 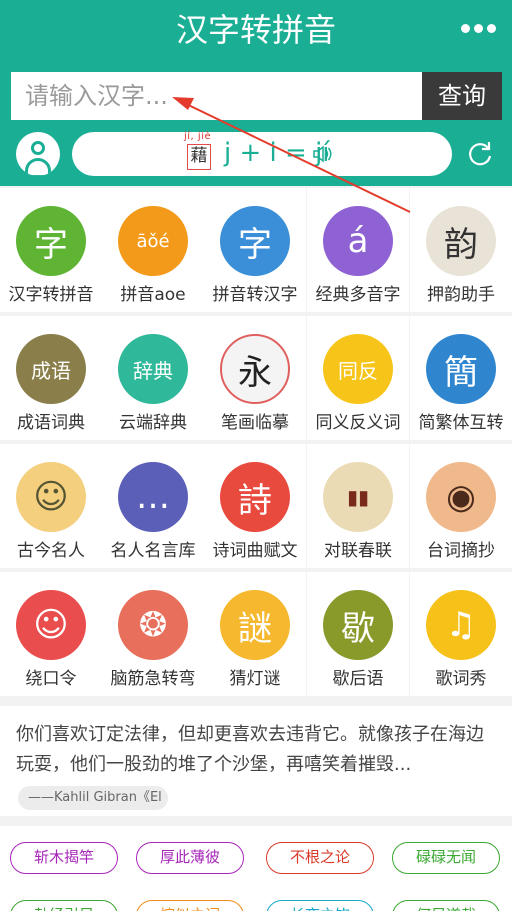 I want to click on feature-xiehouyu: 歇歇后语, so click(x=358, y=634).